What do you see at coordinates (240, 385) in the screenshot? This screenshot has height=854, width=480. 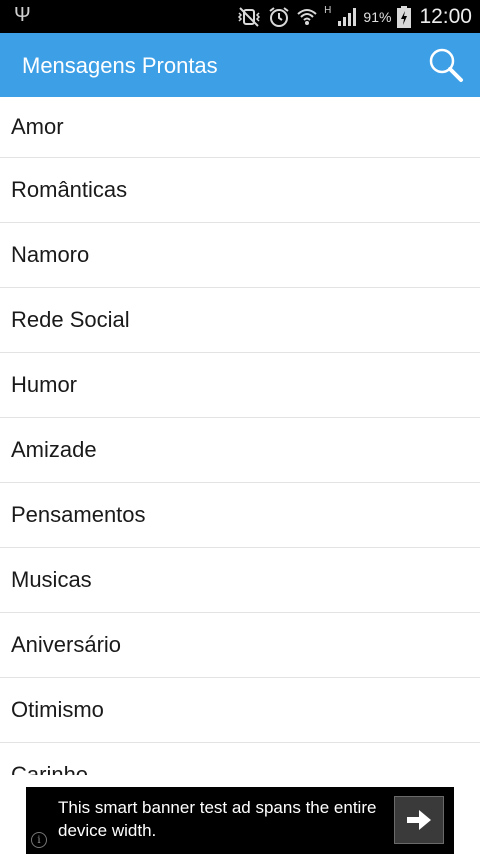 I see `list-item-humor: Humor` at bounding box center [240, 385].